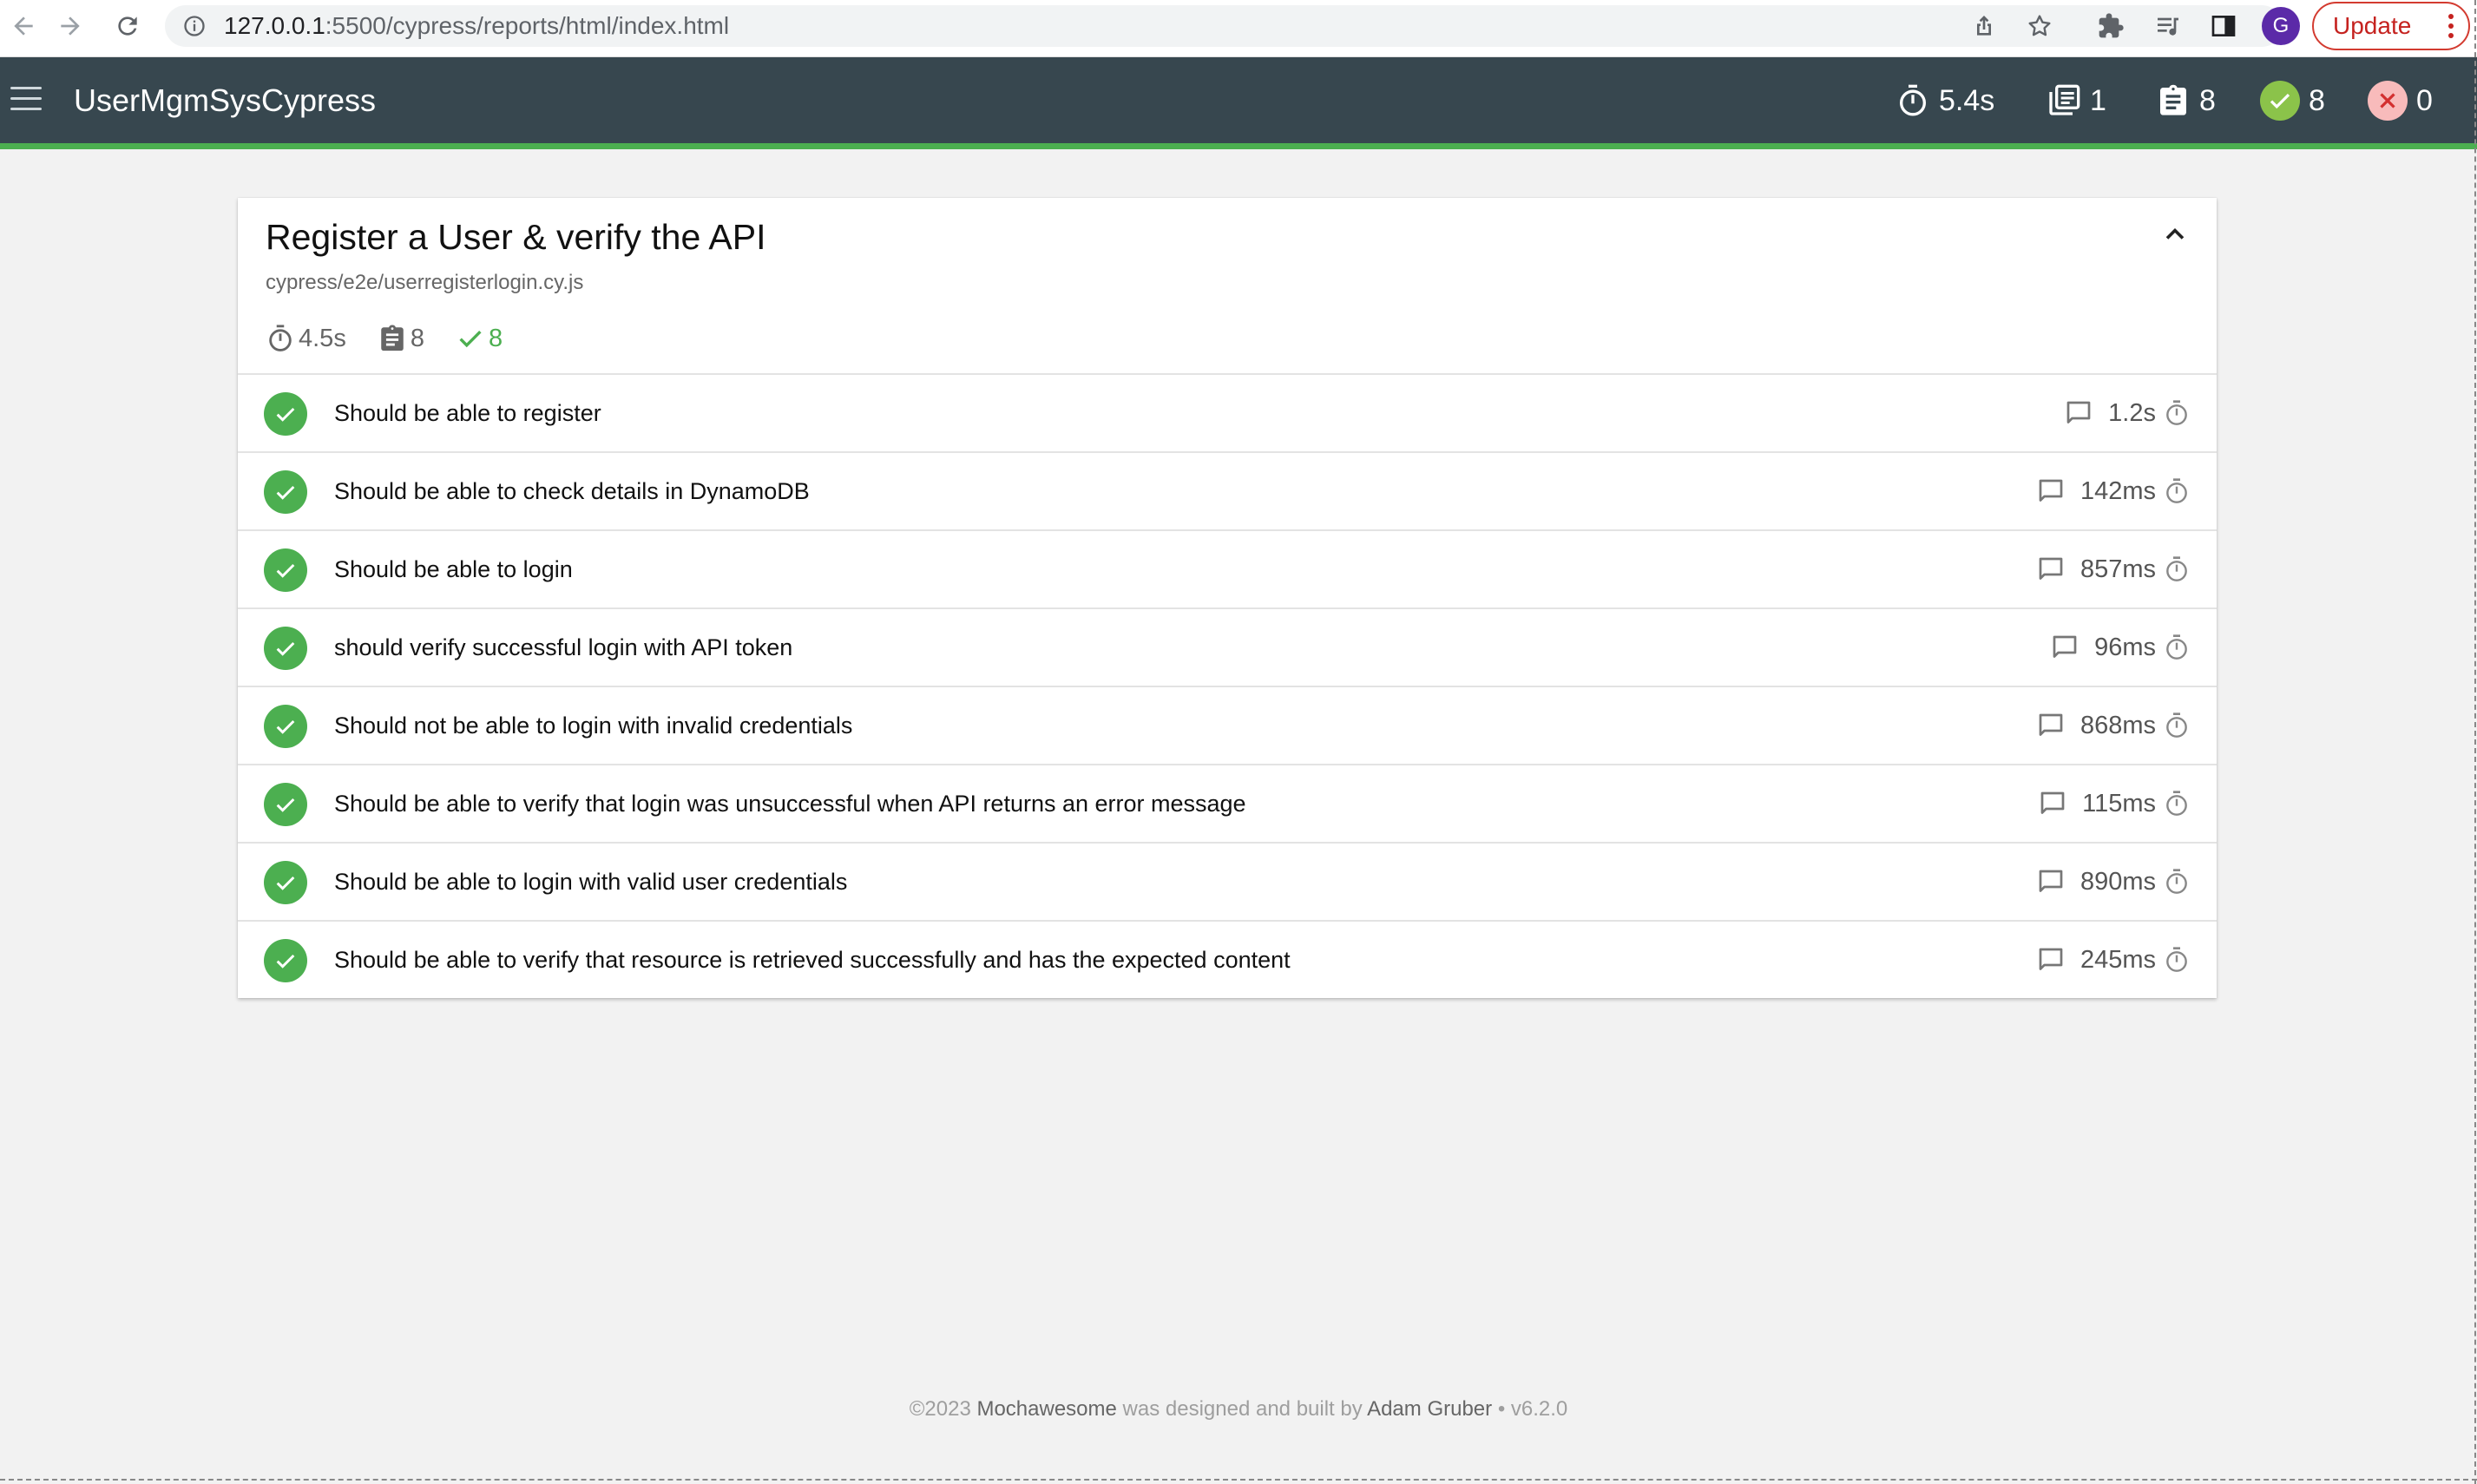 This screenshot has height=1484, width=2477. I want to click on footer-author-link: Adam Gruber, so click(1430, 1409).